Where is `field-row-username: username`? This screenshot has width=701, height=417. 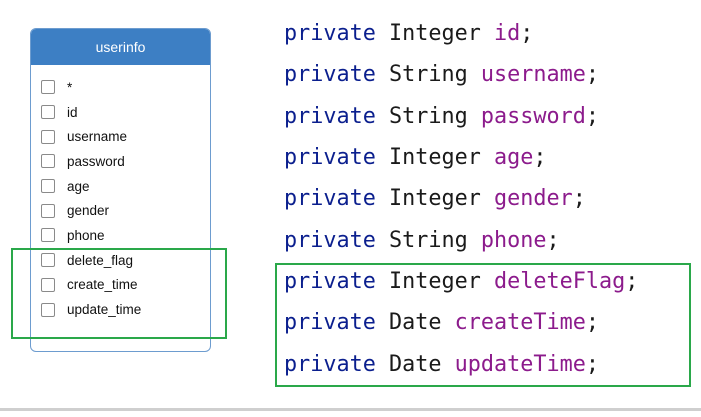 field-row-username: username is located at coordinates (91, 136).